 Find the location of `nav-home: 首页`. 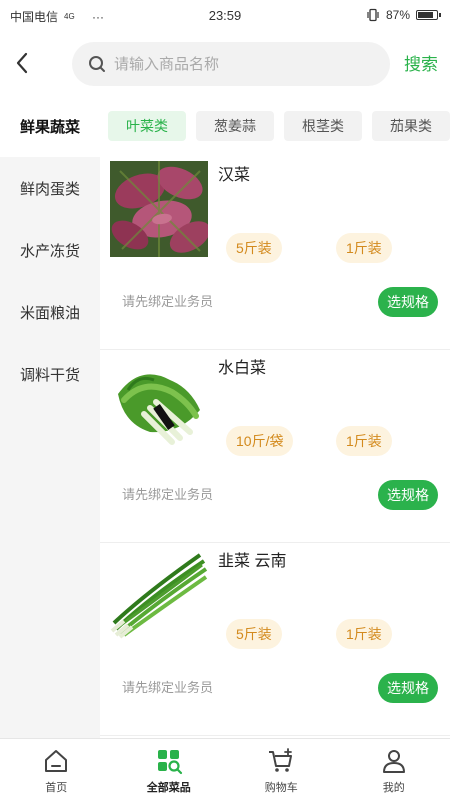

nav-home: 首页 is located at coordinates (56, 769).